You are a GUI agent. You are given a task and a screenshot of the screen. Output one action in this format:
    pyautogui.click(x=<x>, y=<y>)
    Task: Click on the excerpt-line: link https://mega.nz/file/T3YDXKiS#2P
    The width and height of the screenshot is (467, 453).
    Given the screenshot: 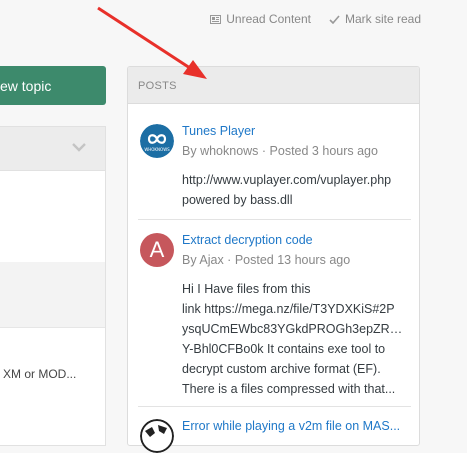 What is the action you would take?
    pyautogui.click(x=288, y=309)
    